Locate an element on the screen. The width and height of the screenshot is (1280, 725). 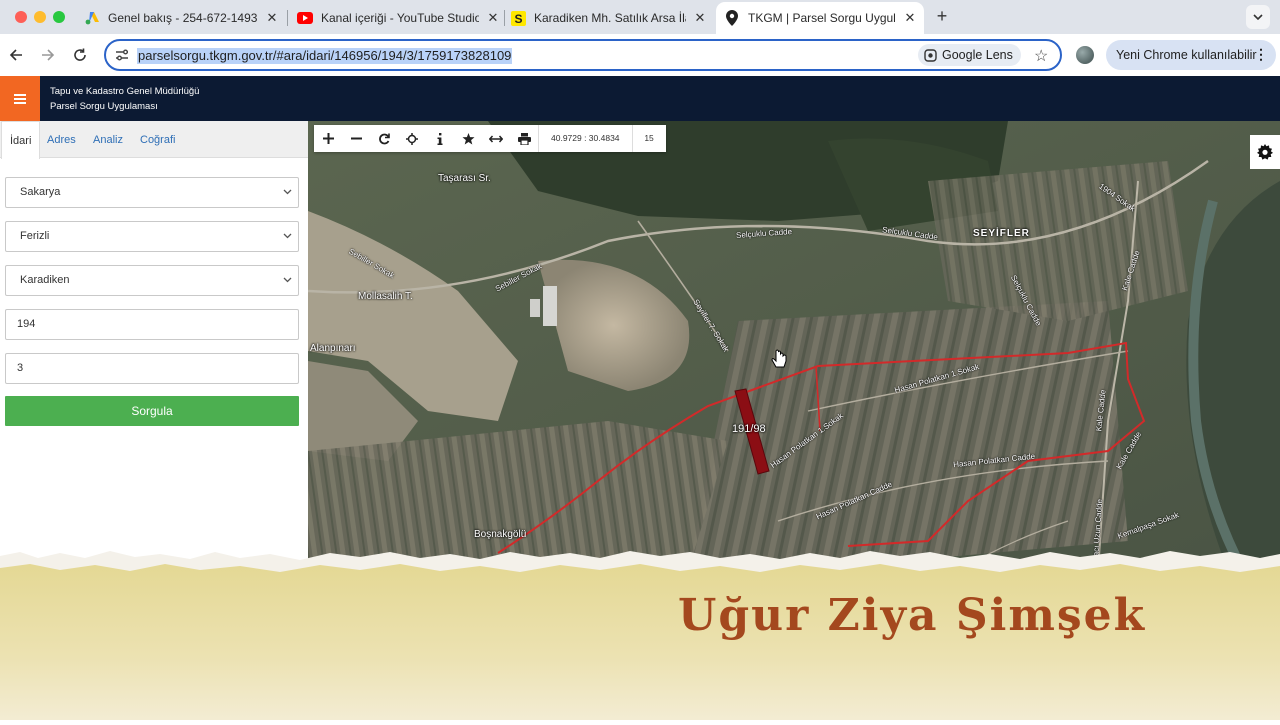
info-button is located at coordinates (440, 138).